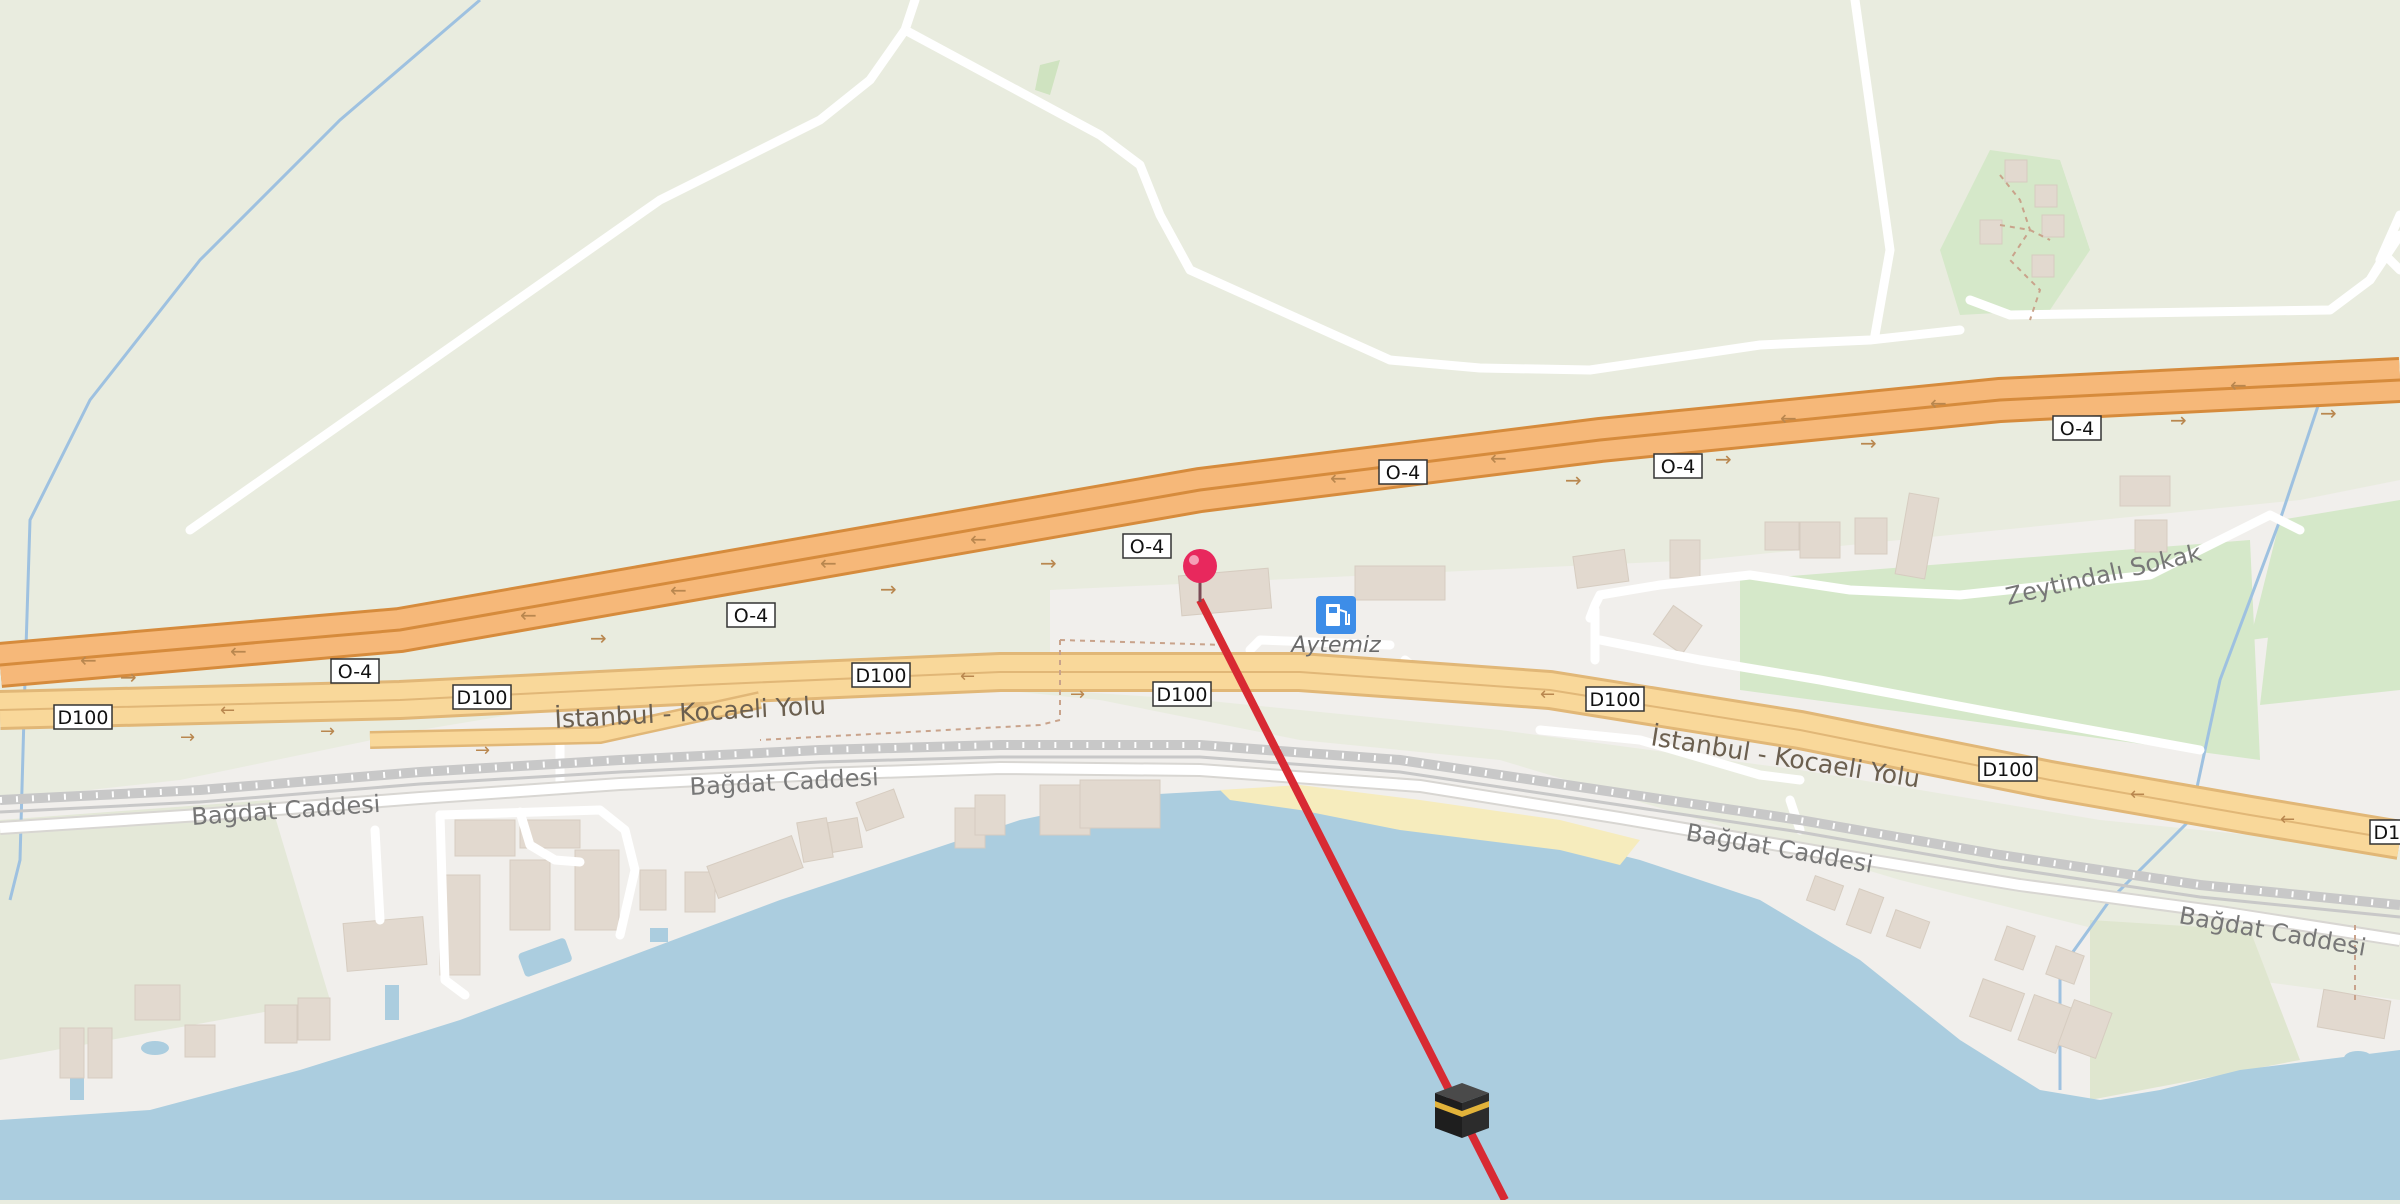 The height and width of the screenshot is (1204, 2400). What do you see at coordinates (1335, 645) in the screenshot?
I see `fuel-station-label: Aytemiz` at bounding box center [1335, 645].